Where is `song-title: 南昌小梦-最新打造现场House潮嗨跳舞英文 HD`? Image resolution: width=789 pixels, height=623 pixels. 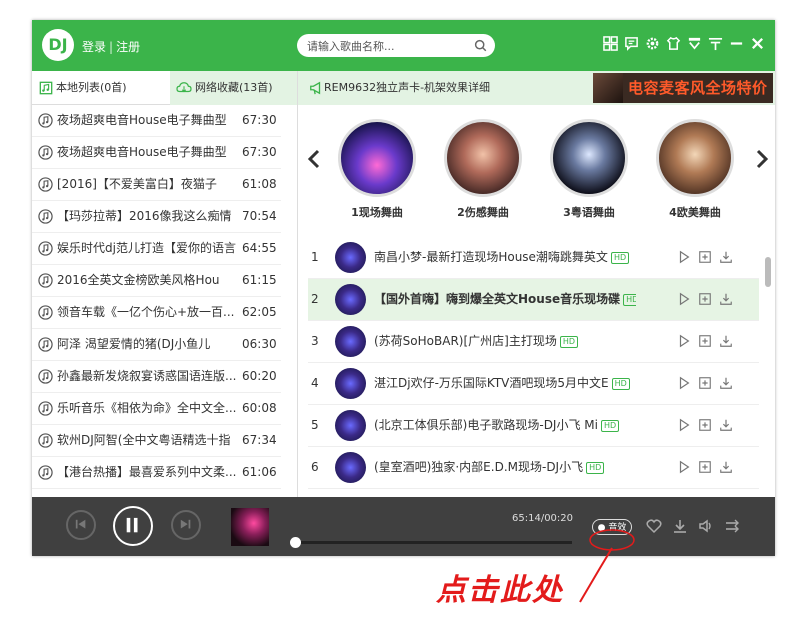 song-title: 南昌小梦-最新打造现场House潮嗨跳舞英文 HD is located at coordinates (505, 257).